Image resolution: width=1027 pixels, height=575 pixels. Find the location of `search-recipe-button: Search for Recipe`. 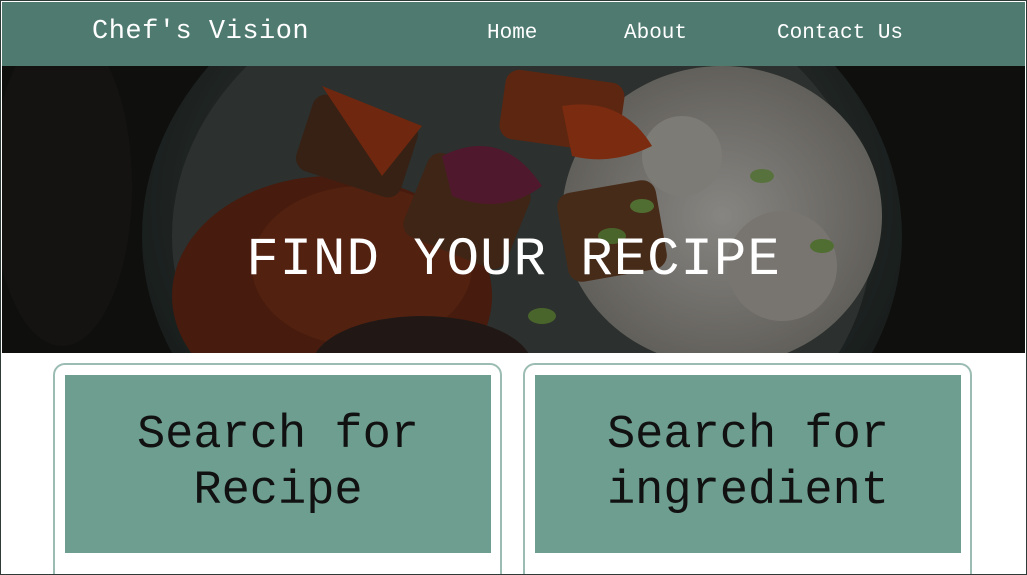

search-recipe-button: Search for Recipe is located at coordinates (278, 464).